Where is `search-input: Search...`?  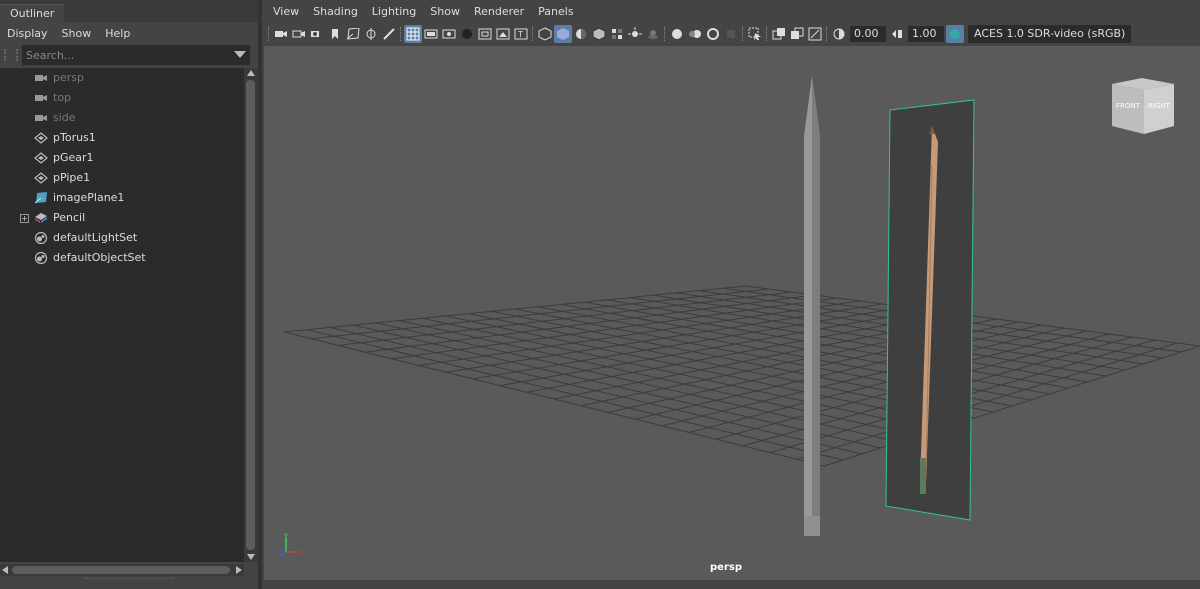
search-input: Search... is located at coordinates (136, 55).